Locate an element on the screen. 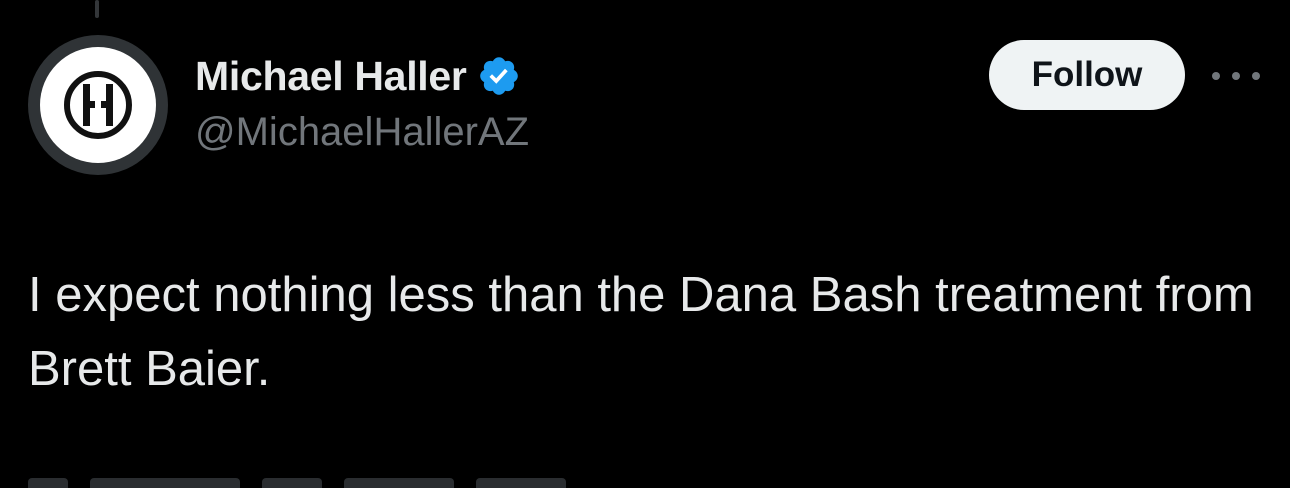 This screenshot has height=488, width=1290. author-block: Michael Haller @MichaelHallerAZ is located at coordinates (362, 102).